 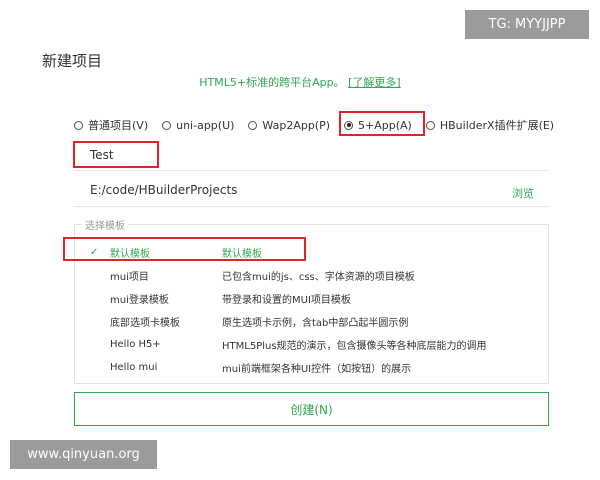 I want to click on create-button: 创建(N), so click(x=311, y=409).